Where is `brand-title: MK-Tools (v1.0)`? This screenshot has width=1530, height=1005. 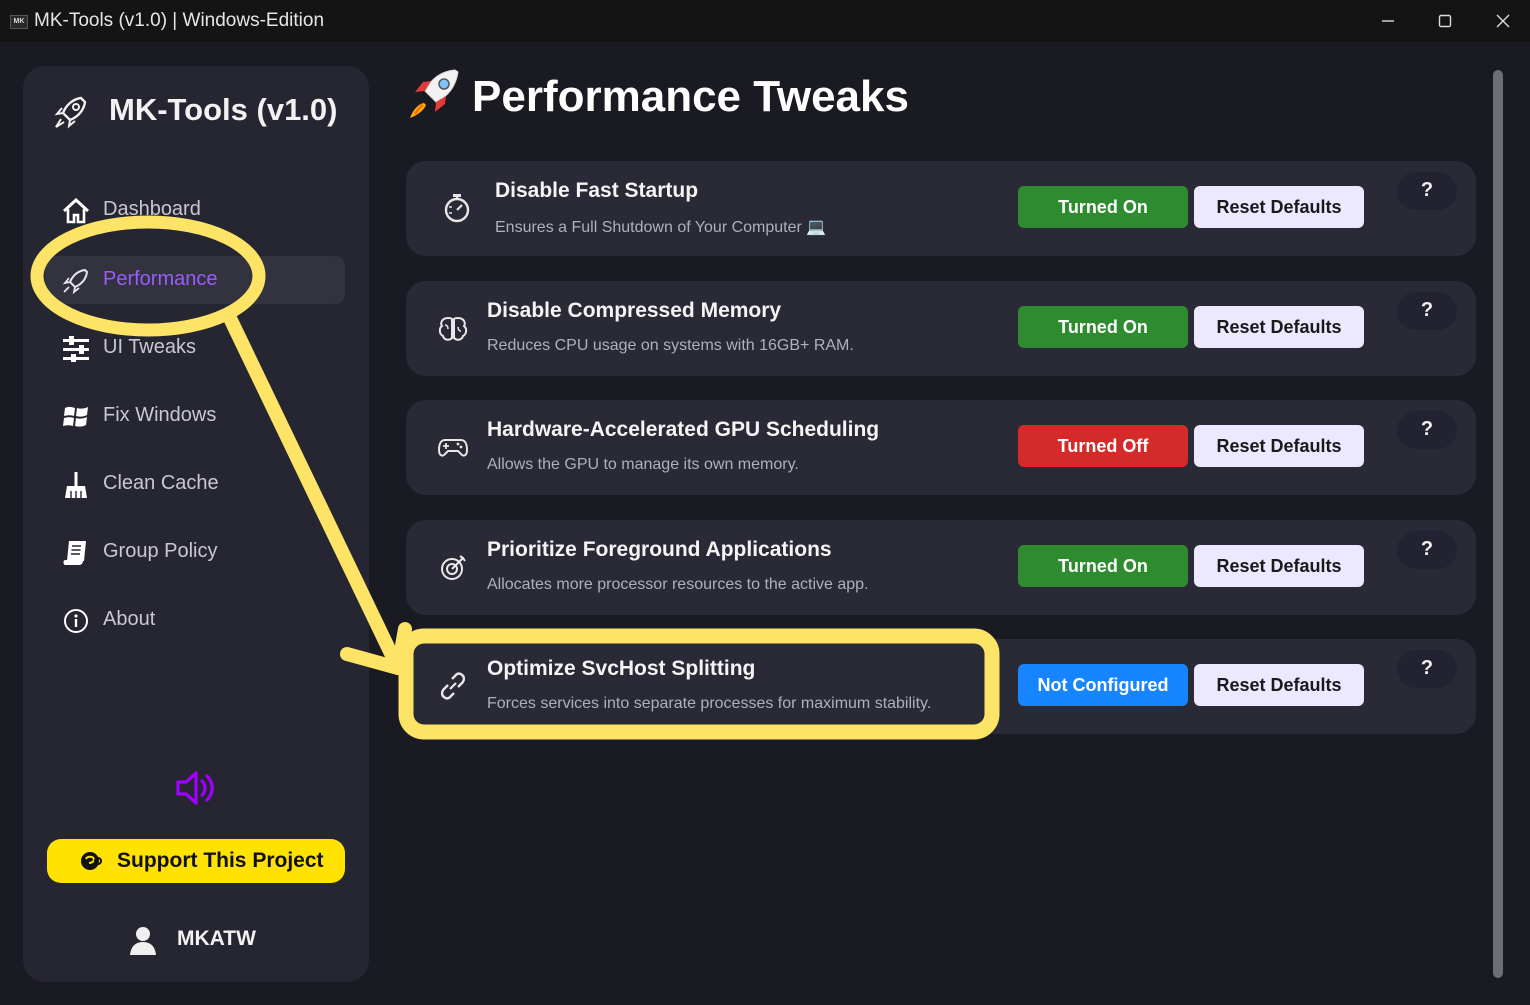
brand-title: MK-Tools (v1.0) is located at coordinates (223, 109).